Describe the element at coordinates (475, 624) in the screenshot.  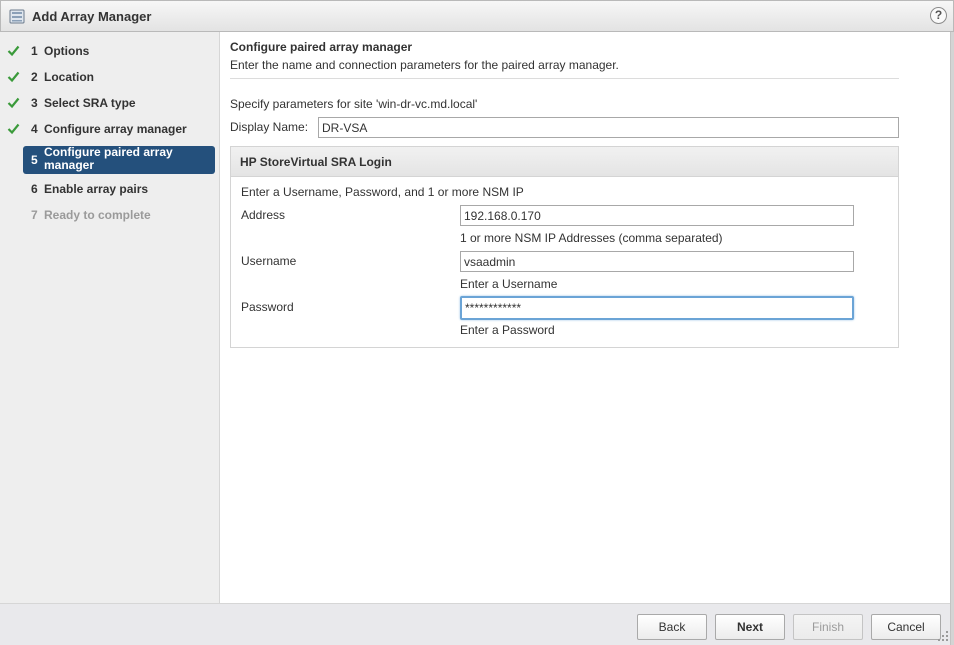
I see `wizard-footer: Back Next Finish Cancel` at that location.